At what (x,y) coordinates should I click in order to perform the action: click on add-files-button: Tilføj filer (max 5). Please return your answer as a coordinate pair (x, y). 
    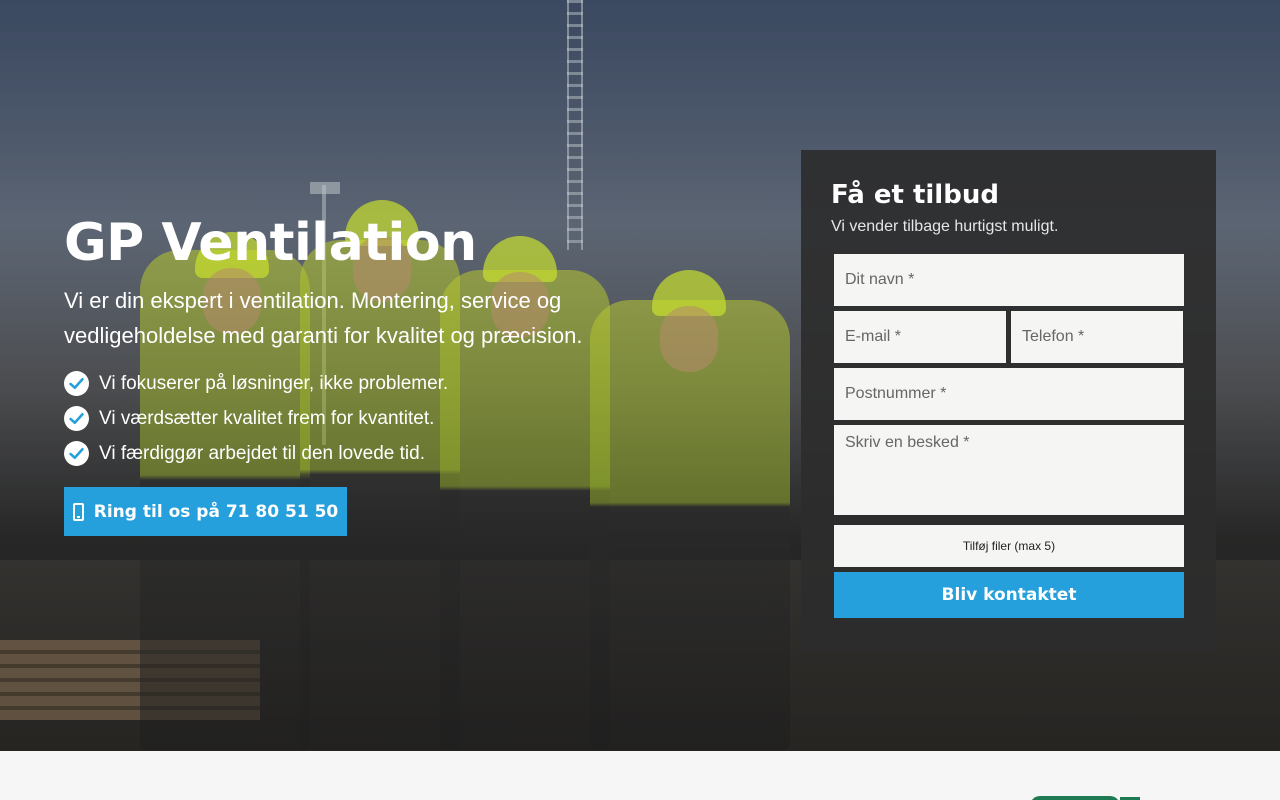
    Looking at the image, I should click on (1009, 546).